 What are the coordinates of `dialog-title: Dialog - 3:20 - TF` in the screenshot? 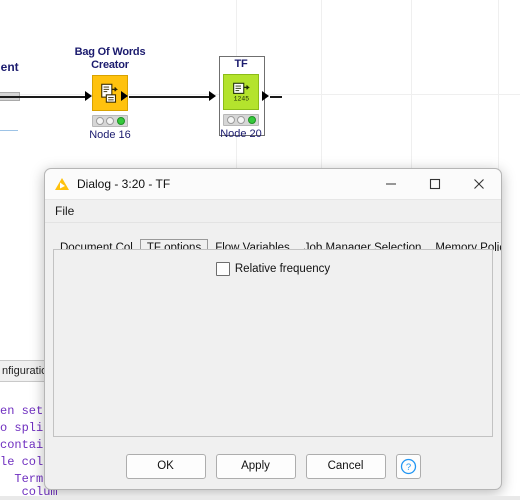 It's located at (124, 184).